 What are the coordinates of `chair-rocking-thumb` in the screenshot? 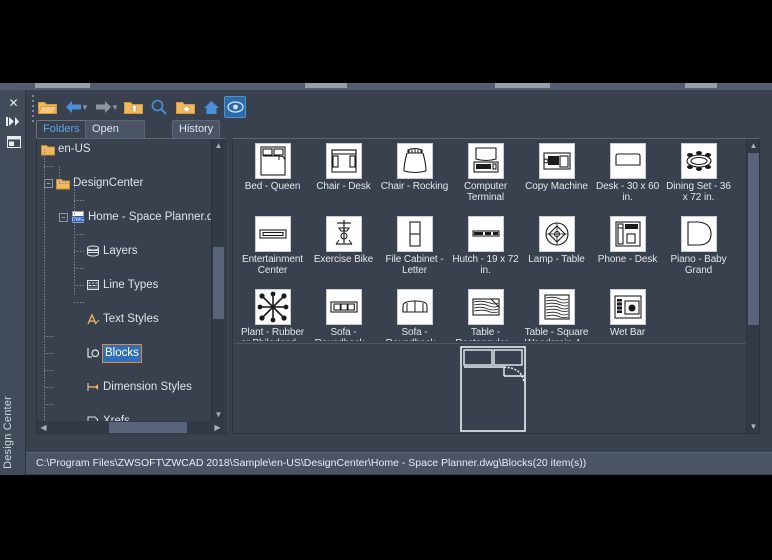 It's located at (414, 161).